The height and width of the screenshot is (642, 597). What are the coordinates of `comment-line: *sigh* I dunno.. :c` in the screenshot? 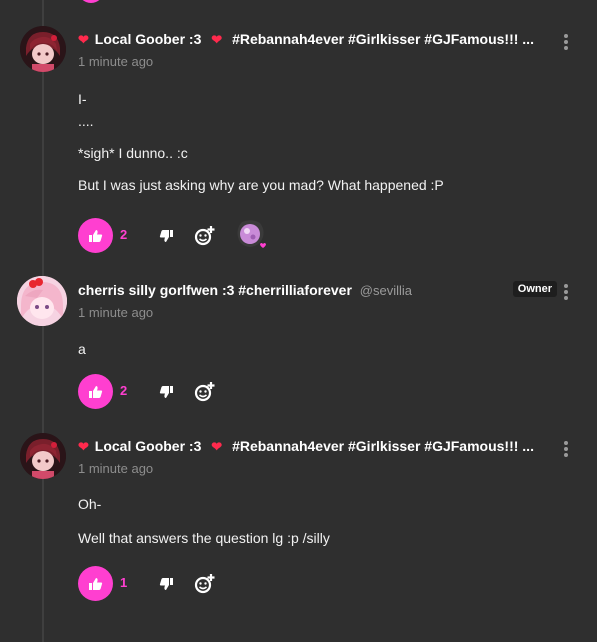 It's located at (133, 153).